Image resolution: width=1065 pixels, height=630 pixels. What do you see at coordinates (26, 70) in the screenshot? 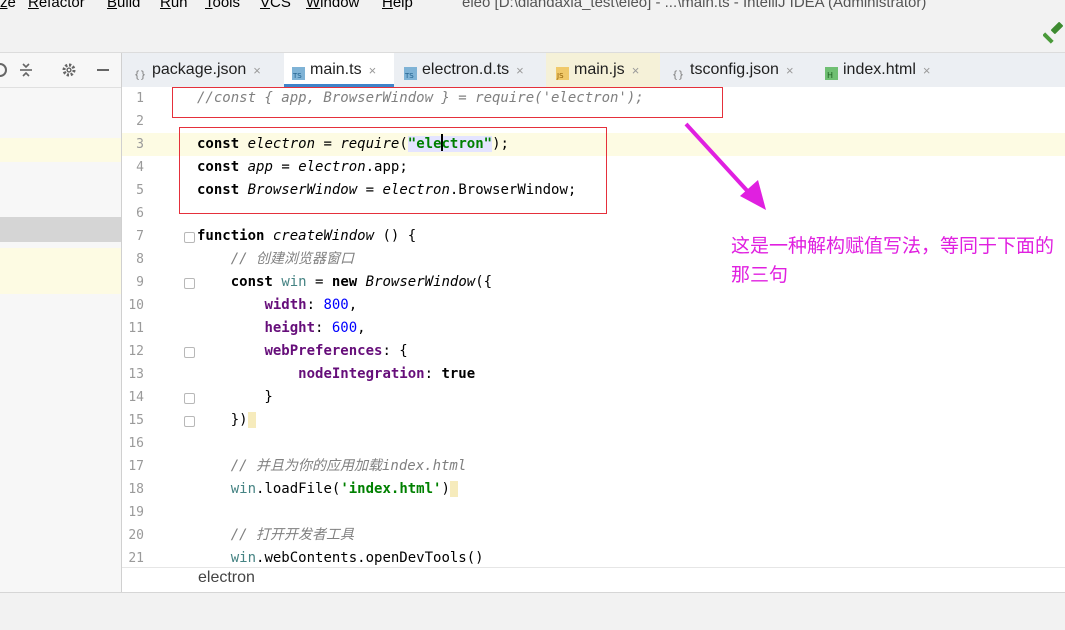
I see `collapse-all-icon` at bounding box center [26, 70].